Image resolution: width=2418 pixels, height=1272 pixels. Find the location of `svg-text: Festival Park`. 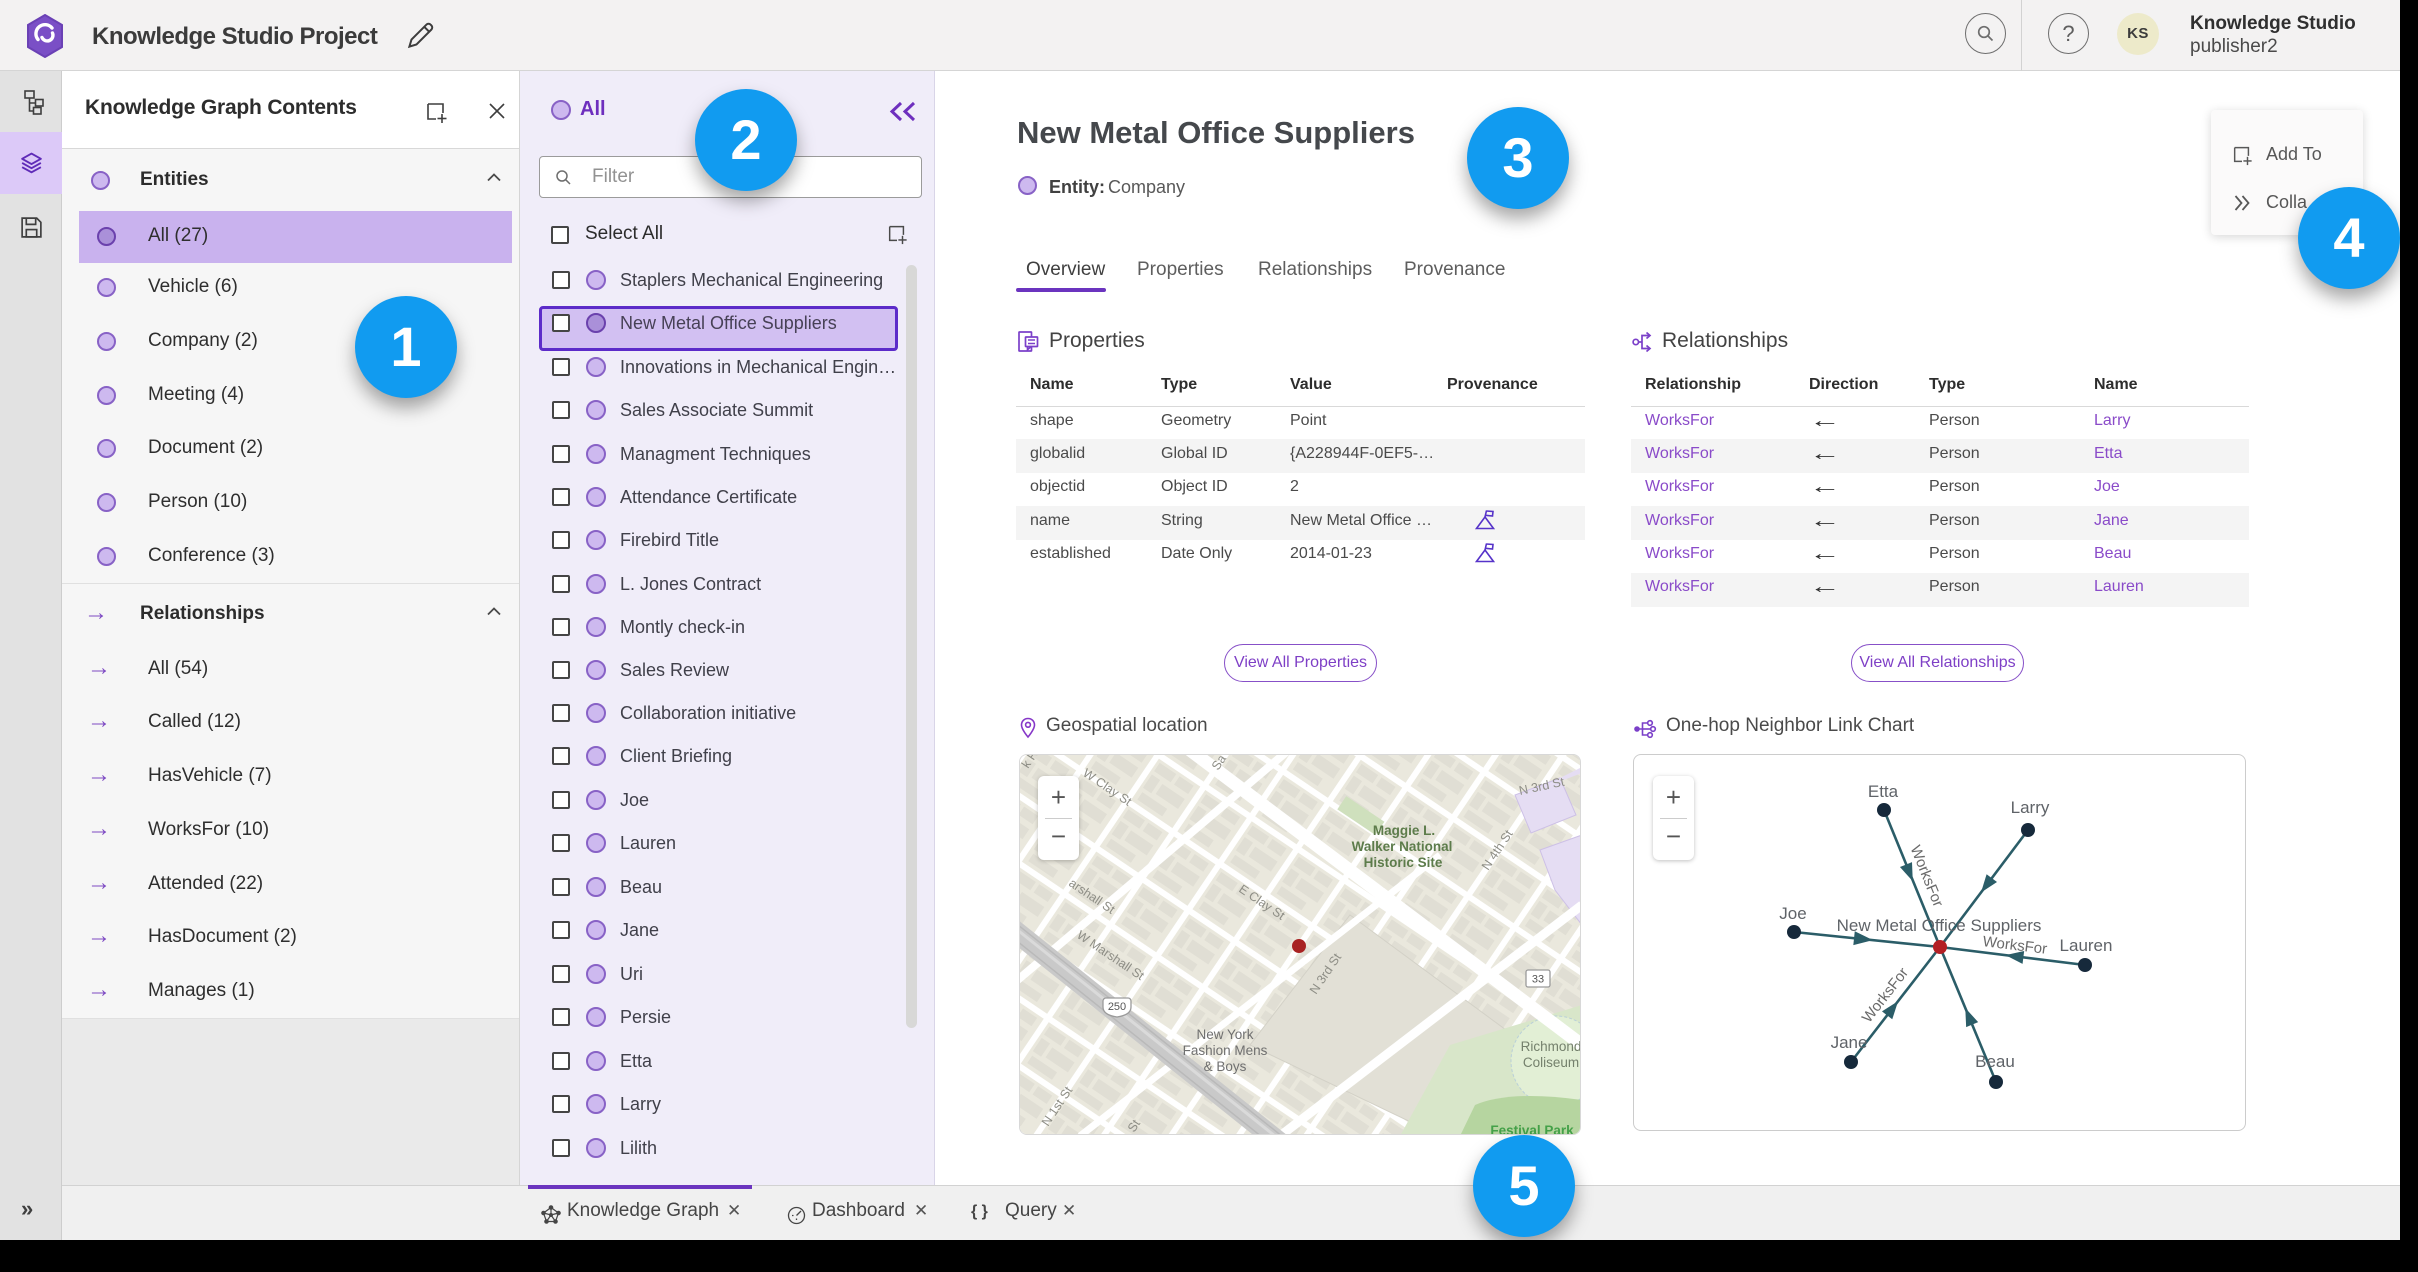

svg-text: Festival Park is located at coordinates (1532, 1129).